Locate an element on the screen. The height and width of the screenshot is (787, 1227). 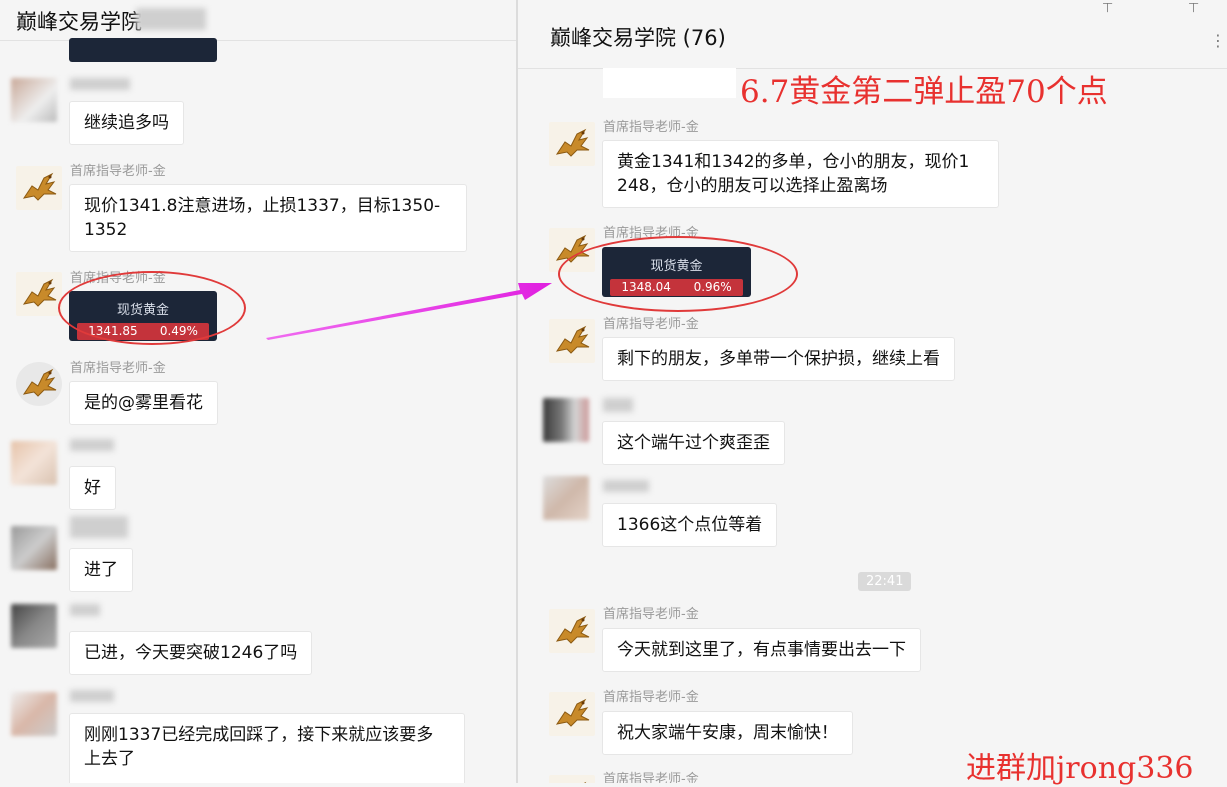
left-chat-title: 巅峰交易学院 is located at coordinates (79, 22).